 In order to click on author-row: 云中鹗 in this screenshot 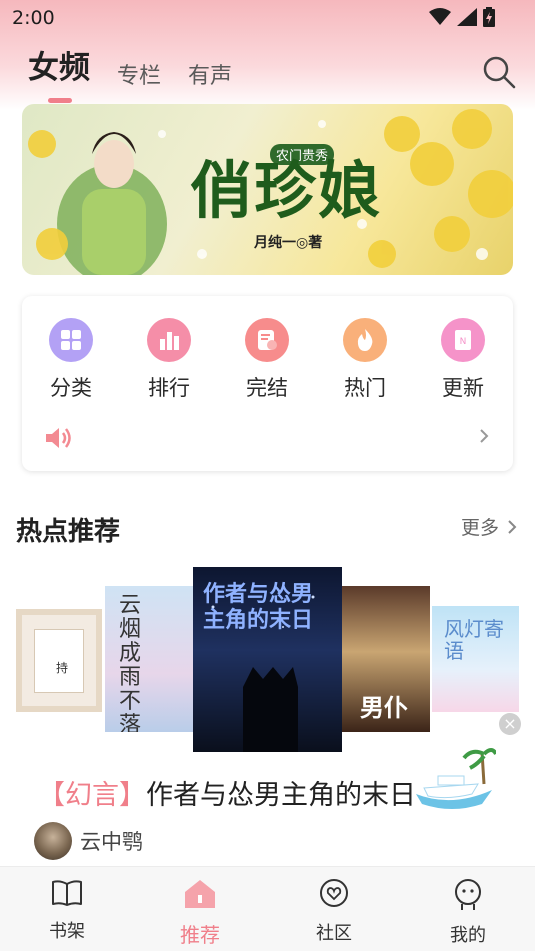, I will do `click(88, 841)`.